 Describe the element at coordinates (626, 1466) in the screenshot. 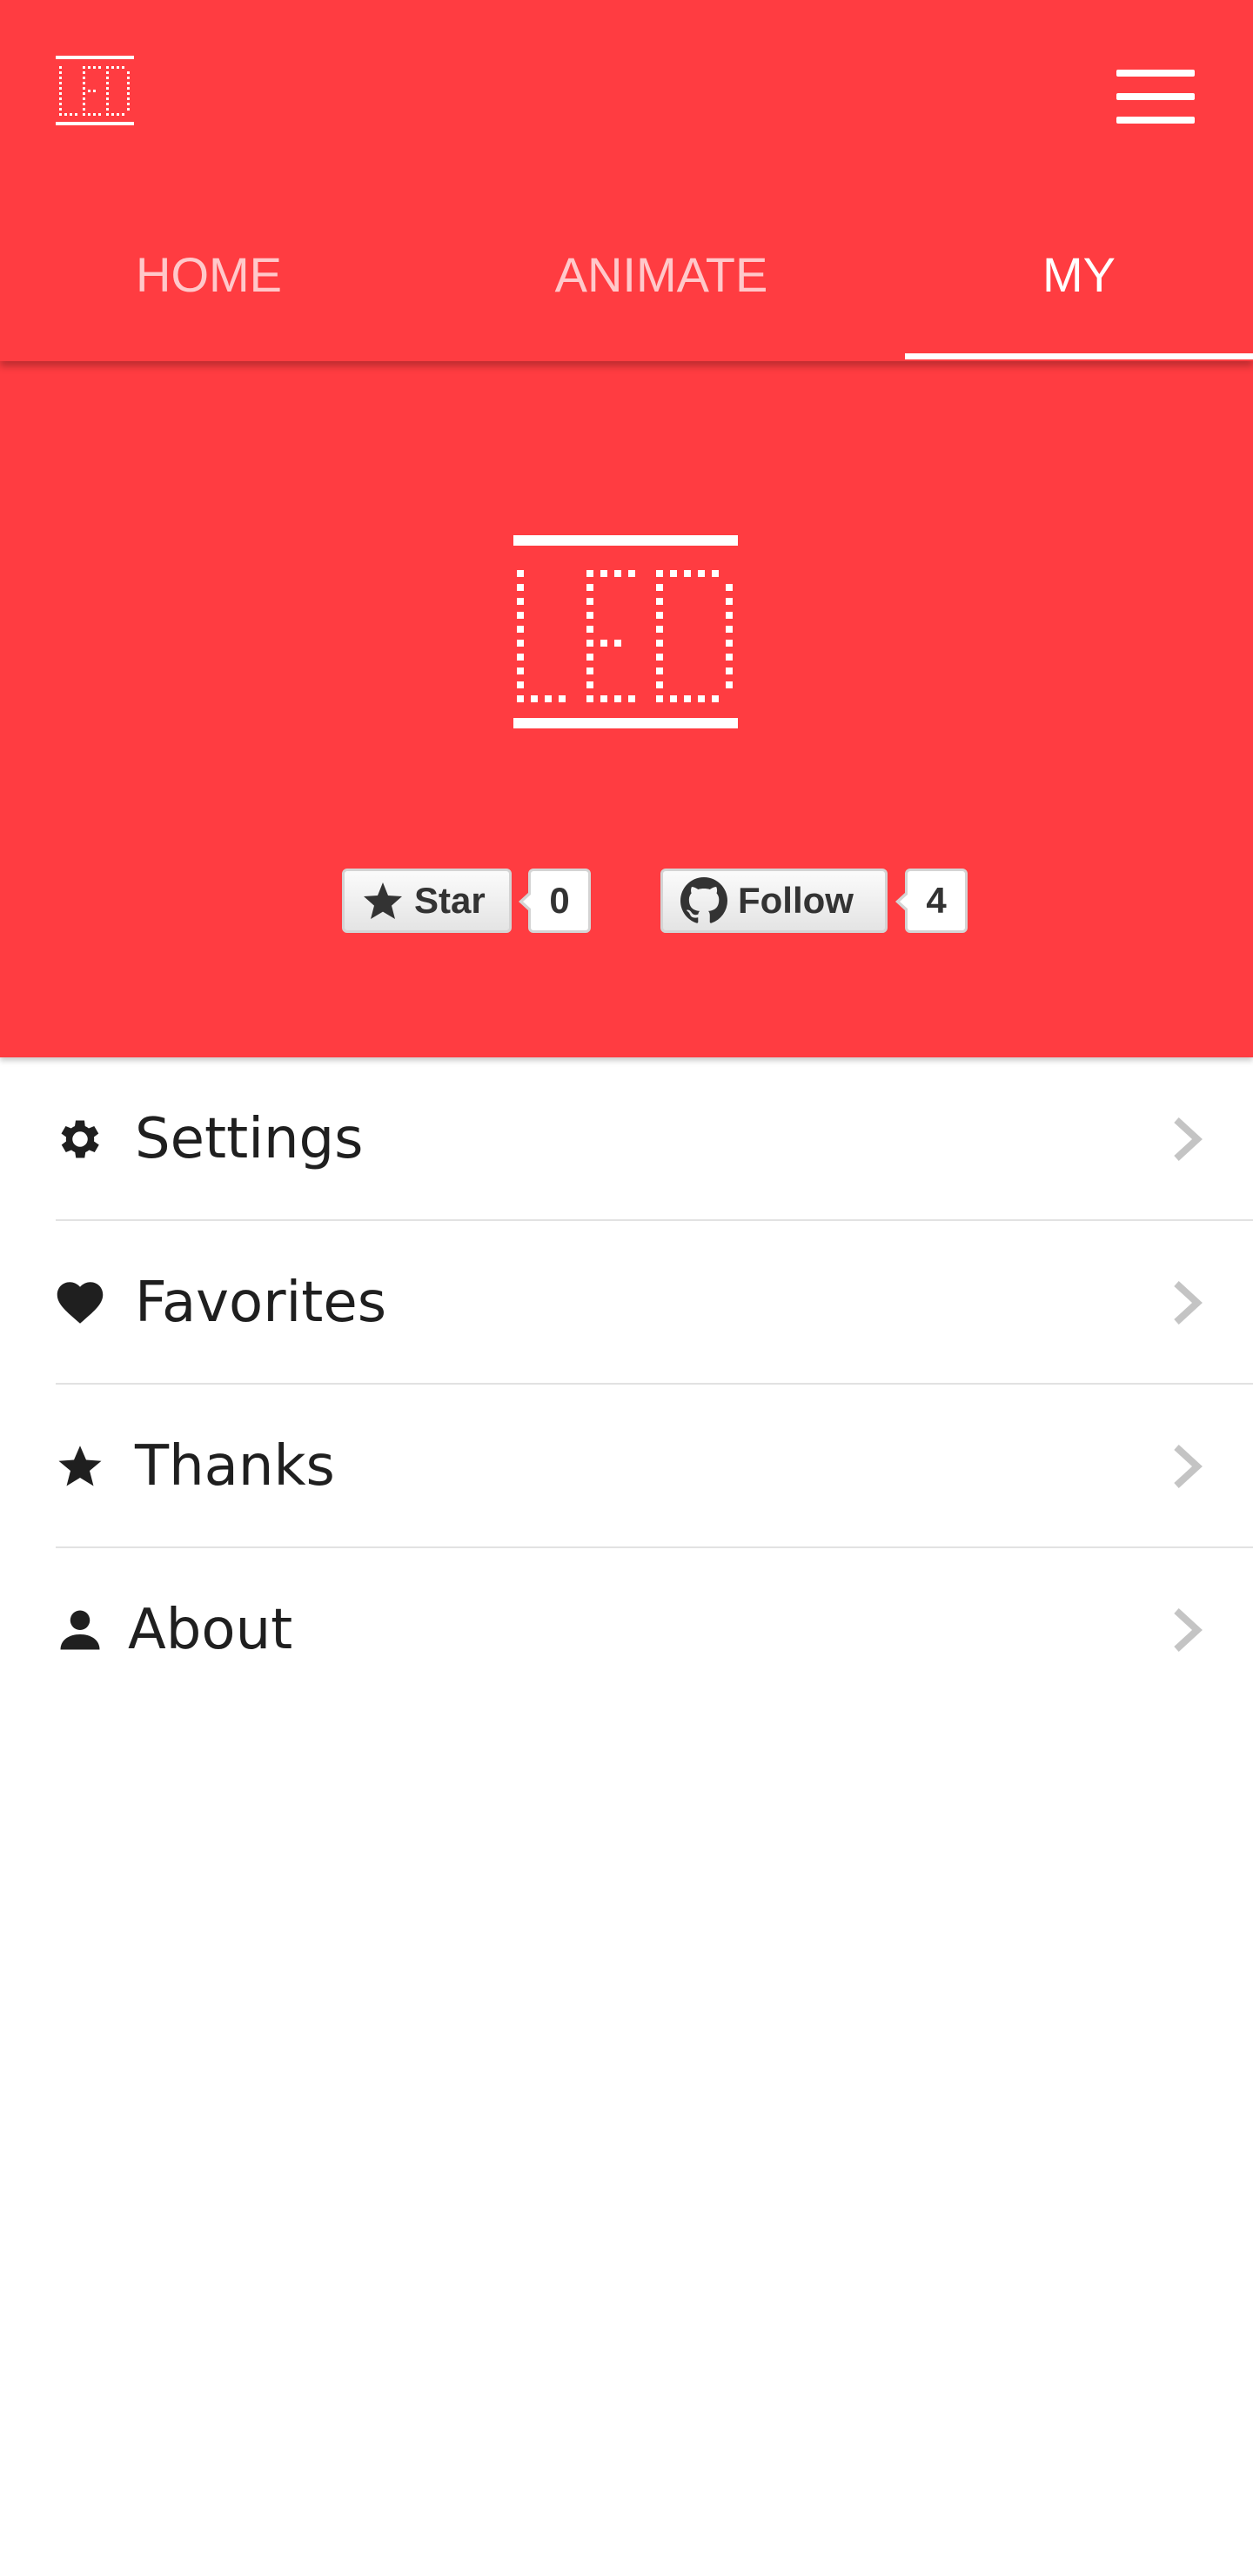

I see `menu-item-thanks: Thanks` at that location.